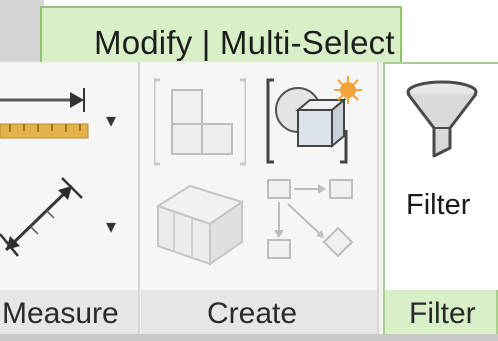 The height and width of the screenshot is (341, 498). Describe the element at coordinates (200, 222) in the screenshot. I see `create-parts-icon` at that location.